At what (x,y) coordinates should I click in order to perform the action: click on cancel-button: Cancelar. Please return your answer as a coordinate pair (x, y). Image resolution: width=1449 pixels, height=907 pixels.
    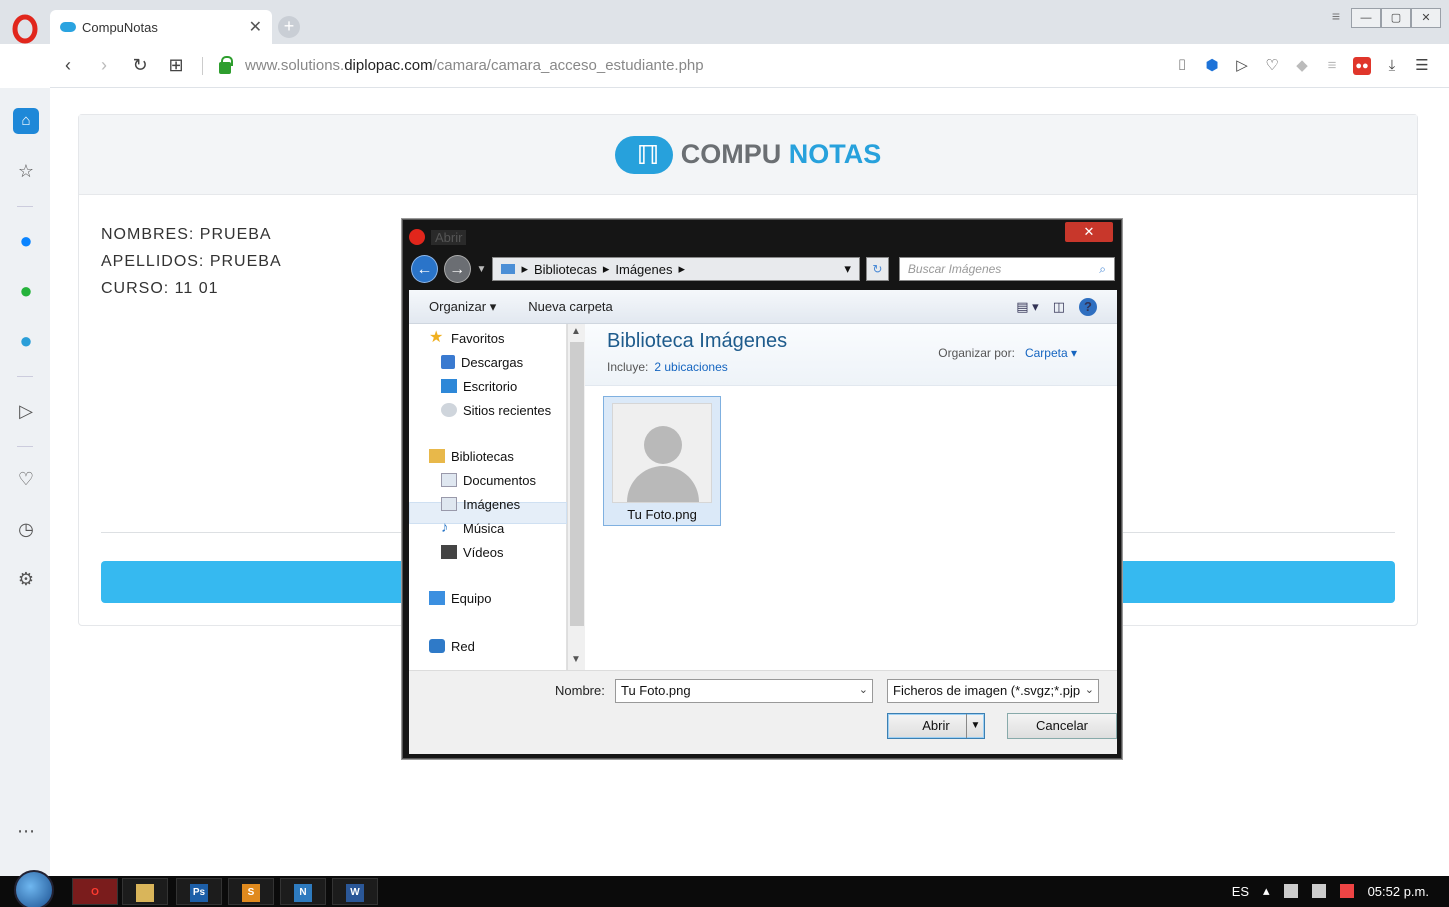
    Looking at the image, I should click on (1062, 726).